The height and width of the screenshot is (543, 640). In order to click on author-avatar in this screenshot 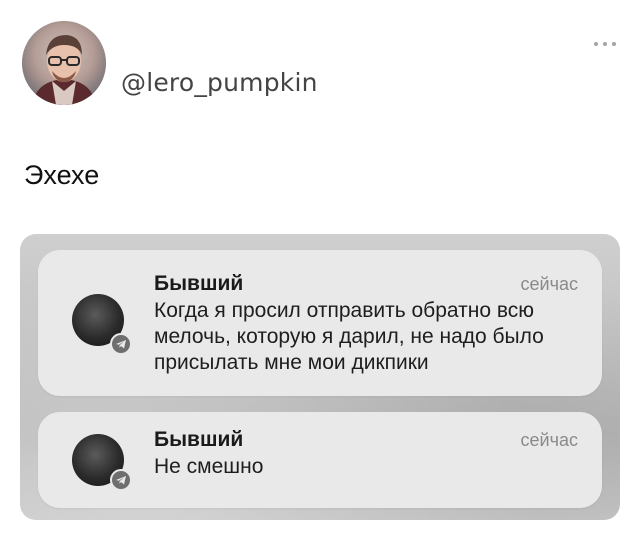, I will do `click(64, 63)`.